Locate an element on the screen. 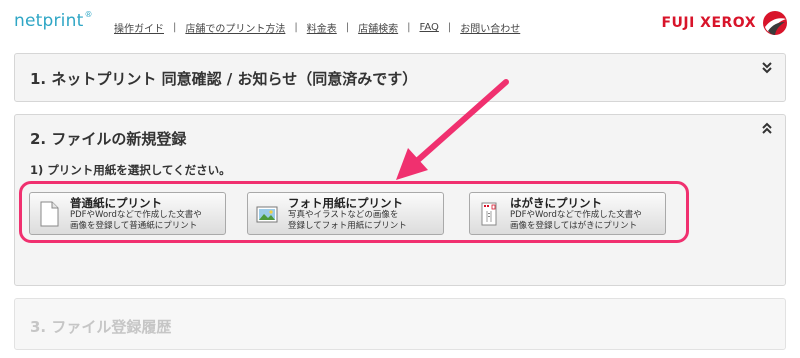  chevron-double-down-icon is located at coordinates (767, 68).